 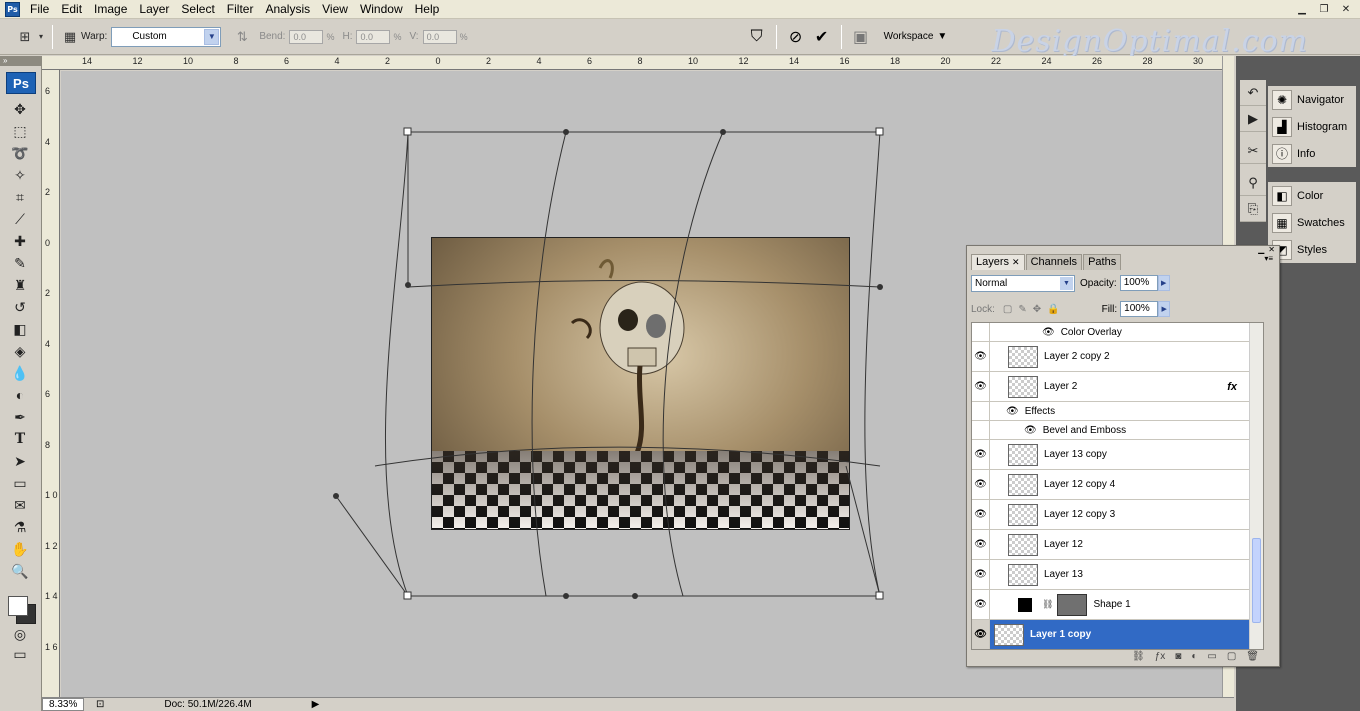 I want to click on dock-item-styles: ◩ Styles, so click(x=1312, y=249).